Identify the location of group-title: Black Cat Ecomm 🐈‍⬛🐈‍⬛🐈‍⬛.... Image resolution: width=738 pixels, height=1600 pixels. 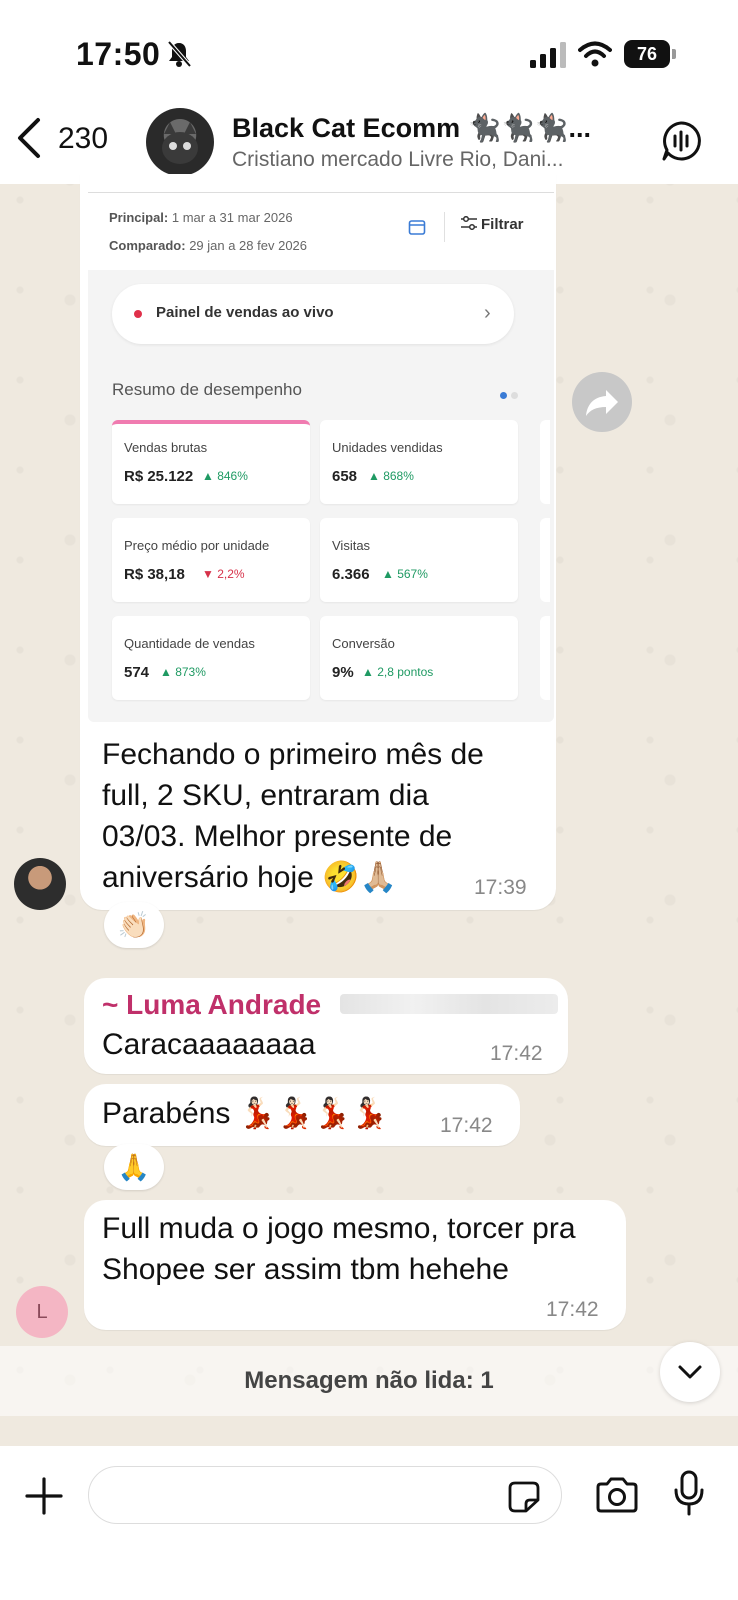
(422, 128).